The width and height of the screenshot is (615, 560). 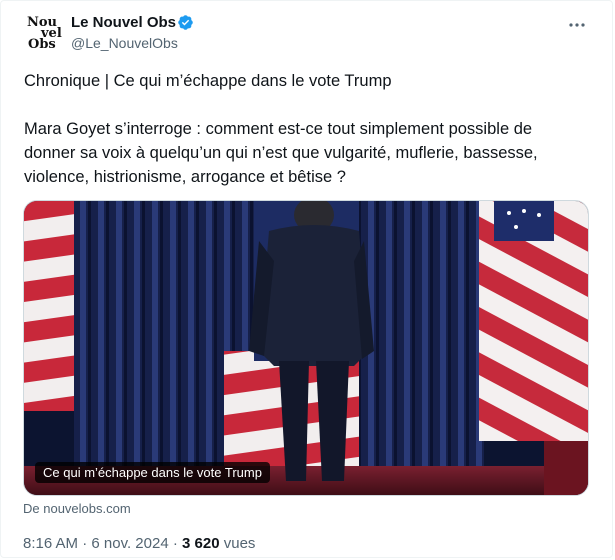 I want to click on link-card-title: Ce qui m’échappe dans le vote Trump, so click(x=152, y=472).